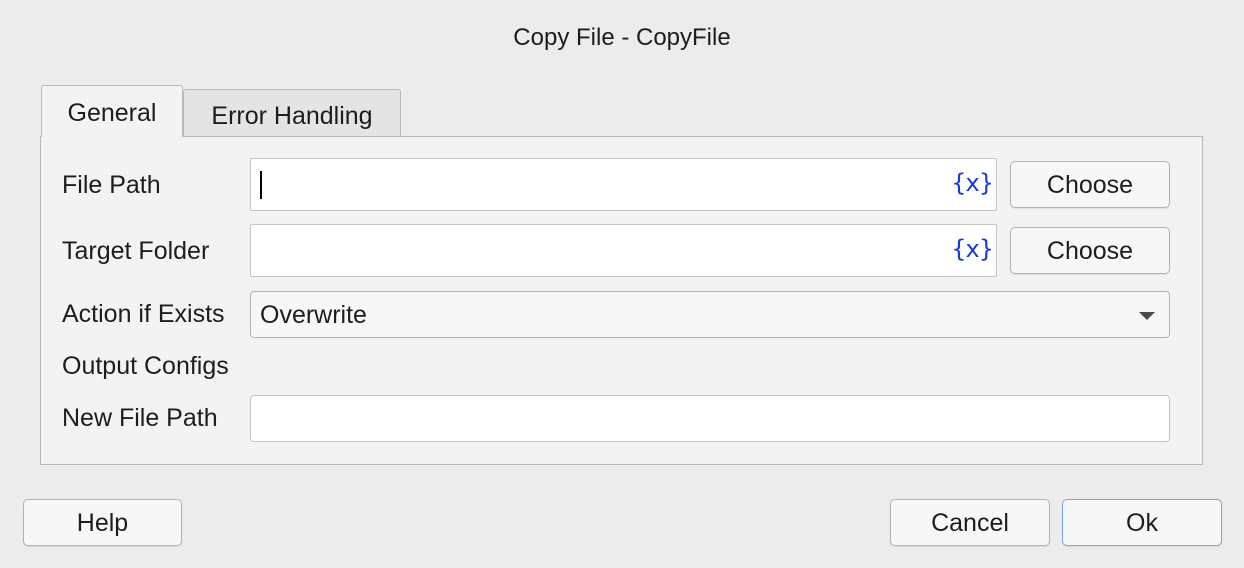 The image size is (1244, 568). What do you see at coordinates (143, 314) in the screenshot?
I see `action-if-exists-label: Action if Exists` at bounding box center [143, 314].